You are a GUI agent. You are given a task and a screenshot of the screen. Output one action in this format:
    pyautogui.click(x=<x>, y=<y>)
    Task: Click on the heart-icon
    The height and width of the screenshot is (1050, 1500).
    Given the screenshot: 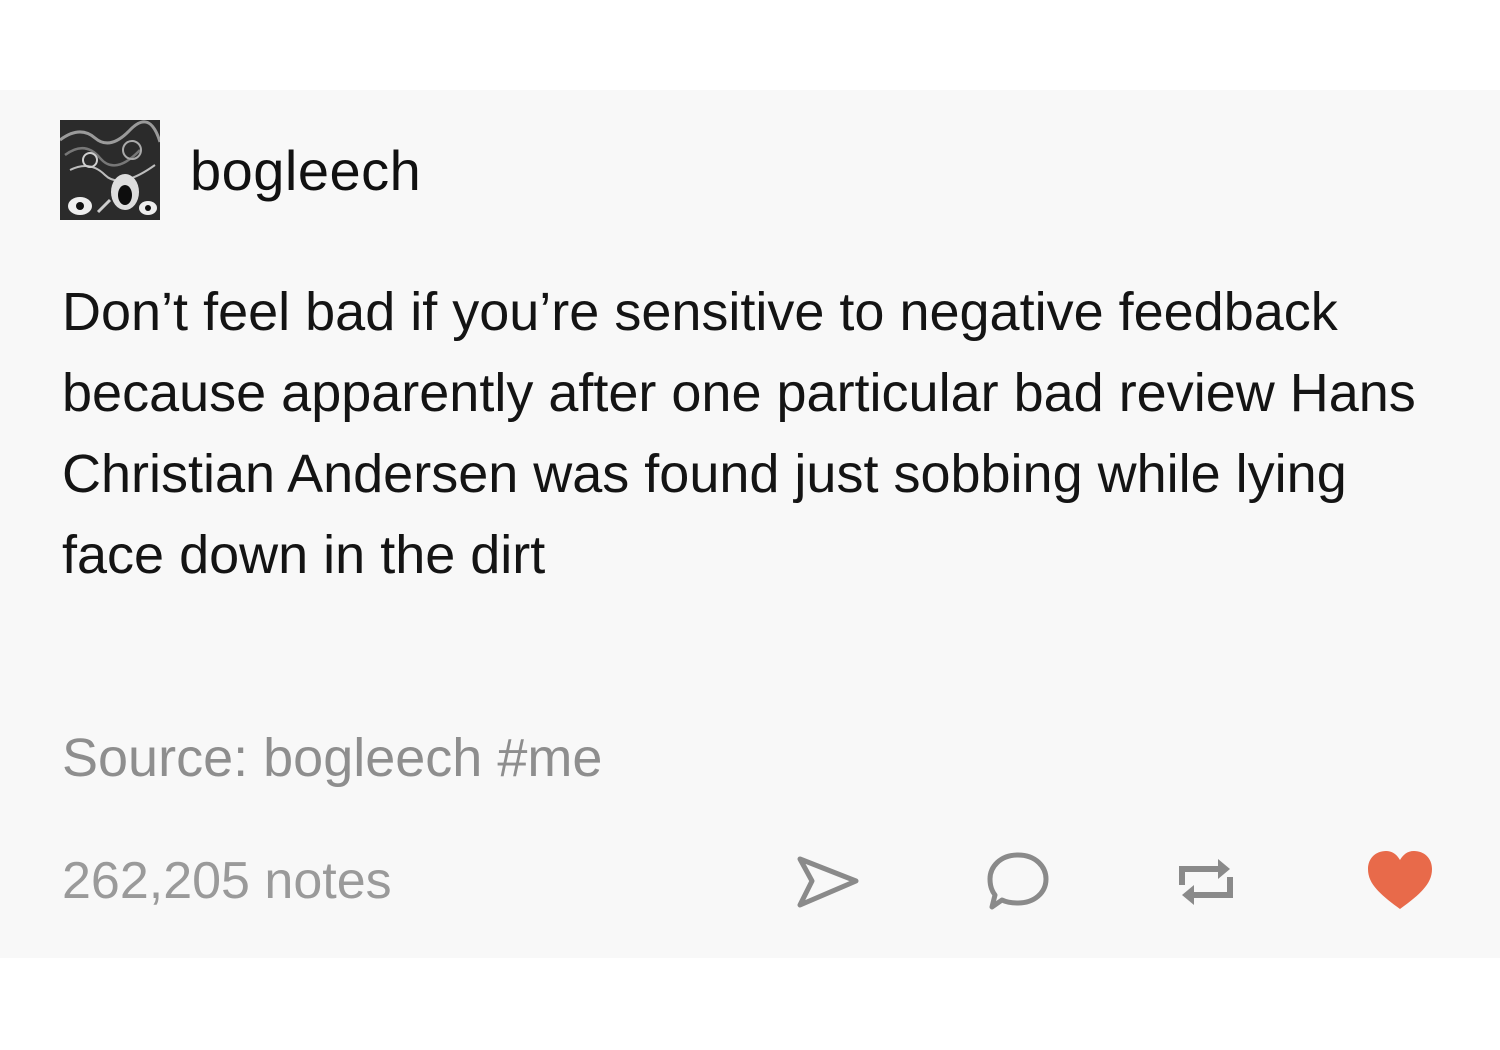 What is the action you would take?
    pyautogui.click(x=1400, y=881)
    